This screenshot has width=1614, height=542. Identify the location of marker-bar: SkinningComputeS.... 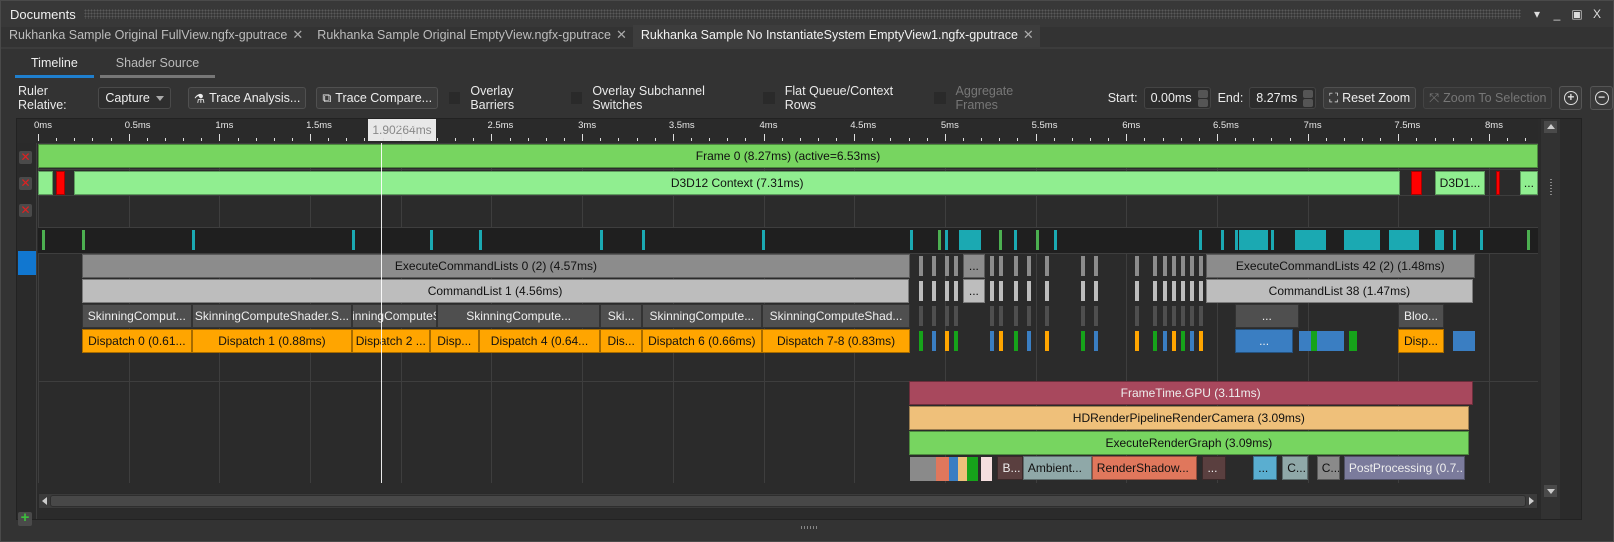
(394, 316).